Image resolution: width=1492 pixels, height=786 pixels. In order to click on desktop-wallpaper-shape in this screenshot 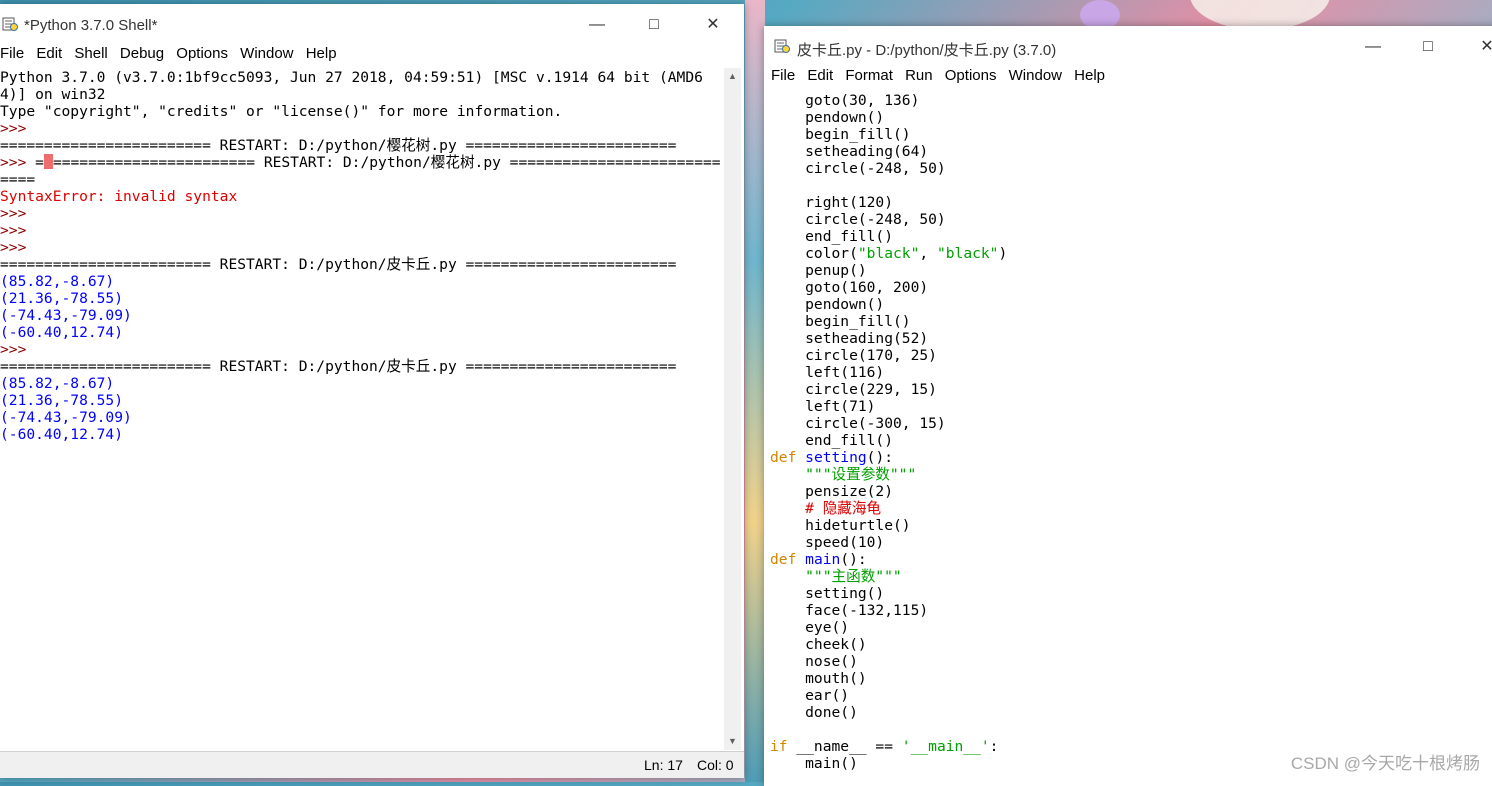, I will do `click(755, 391)`.